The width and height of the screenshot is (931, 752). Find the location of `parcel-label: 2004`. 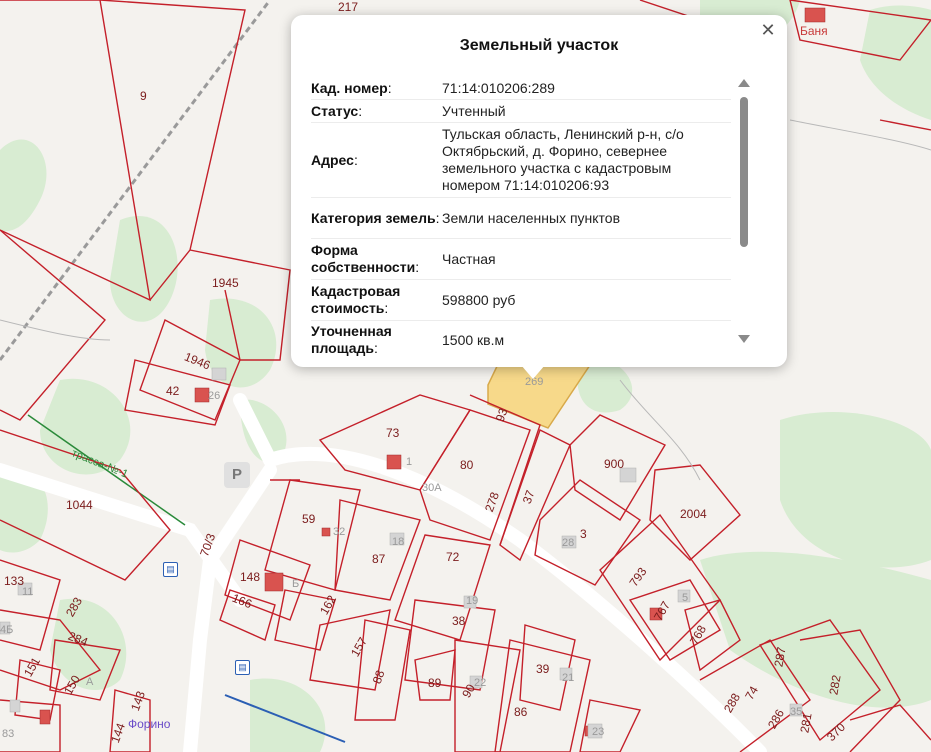

parcel-label: 2004 is located at coordinates (693, 514).